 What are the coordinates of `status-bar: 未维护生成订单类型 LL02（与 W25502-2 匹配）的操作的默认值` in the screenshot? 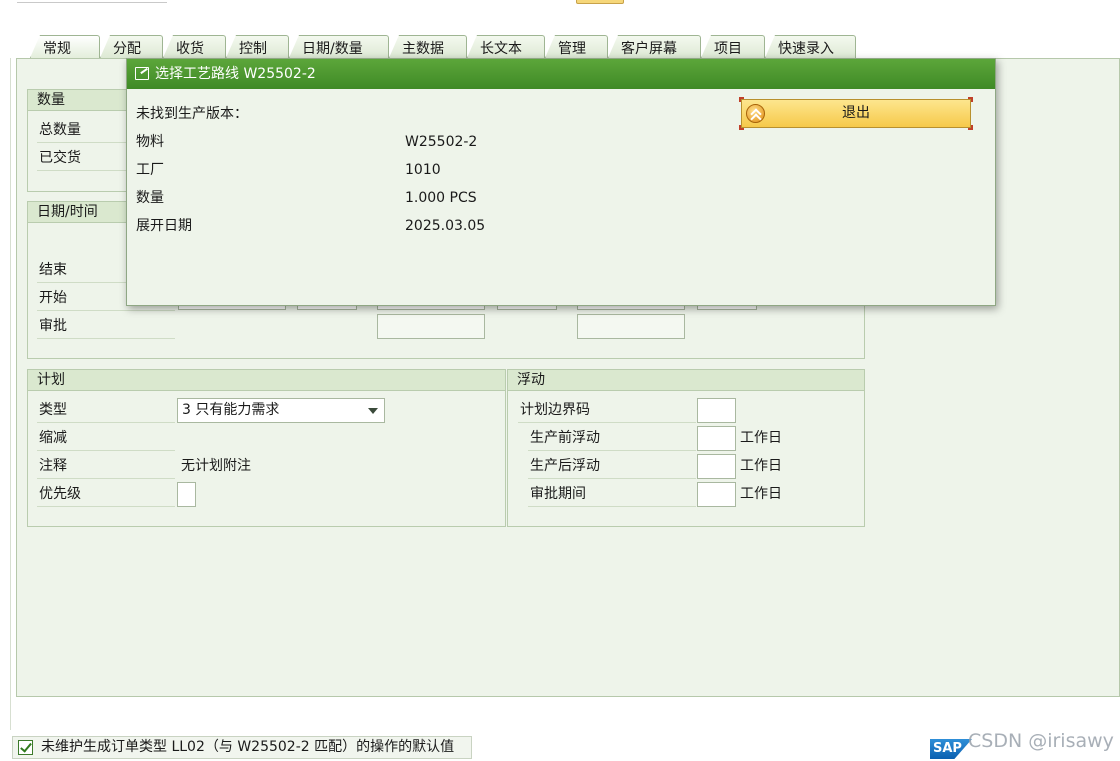 It's located at (242, 747).